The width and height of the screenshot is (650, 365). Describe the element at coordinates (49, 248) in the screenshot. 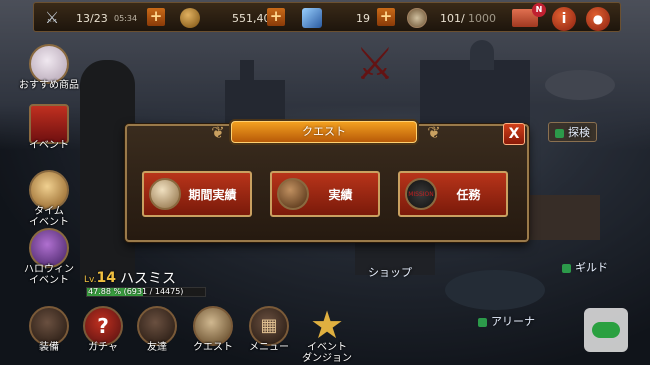

I see `pumpkin-icon` at that location.